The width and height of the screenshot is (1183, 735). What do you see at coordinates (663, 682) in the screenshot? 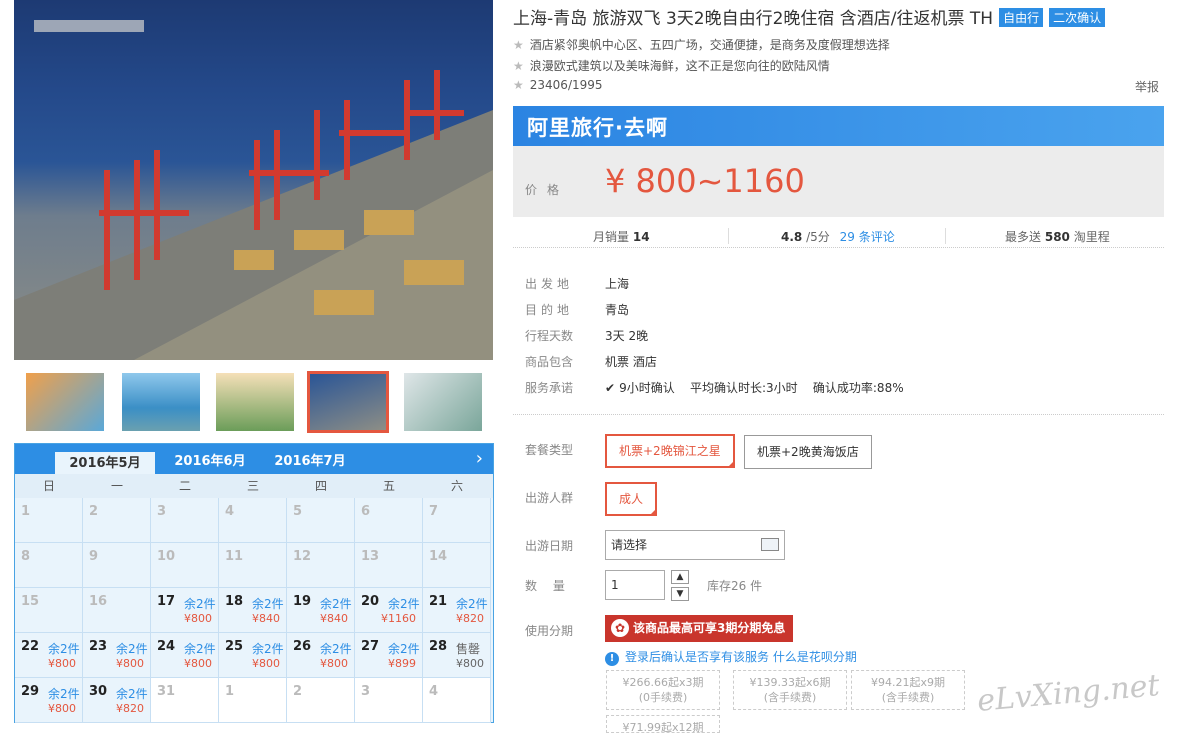
I see `installment-amount: ¥266.66起x3期` at bounding box center [663, 682].